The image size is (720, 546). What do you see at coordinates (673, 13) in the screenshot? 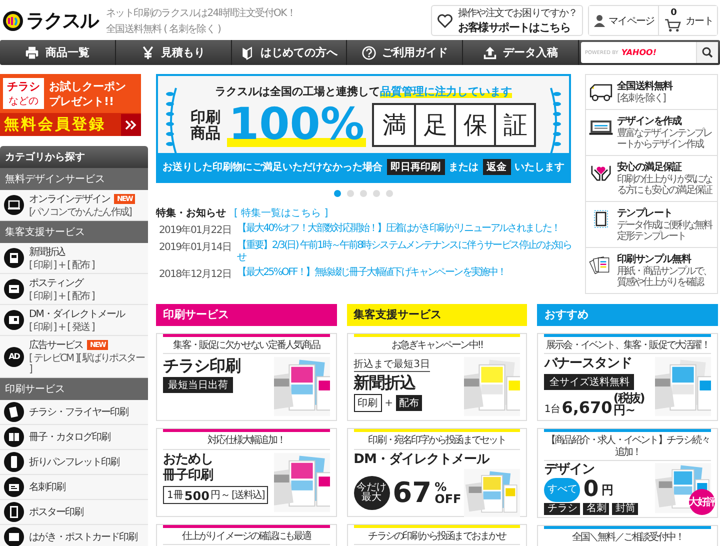
I see `cart-count: 0` at bounding box center [673, 13].